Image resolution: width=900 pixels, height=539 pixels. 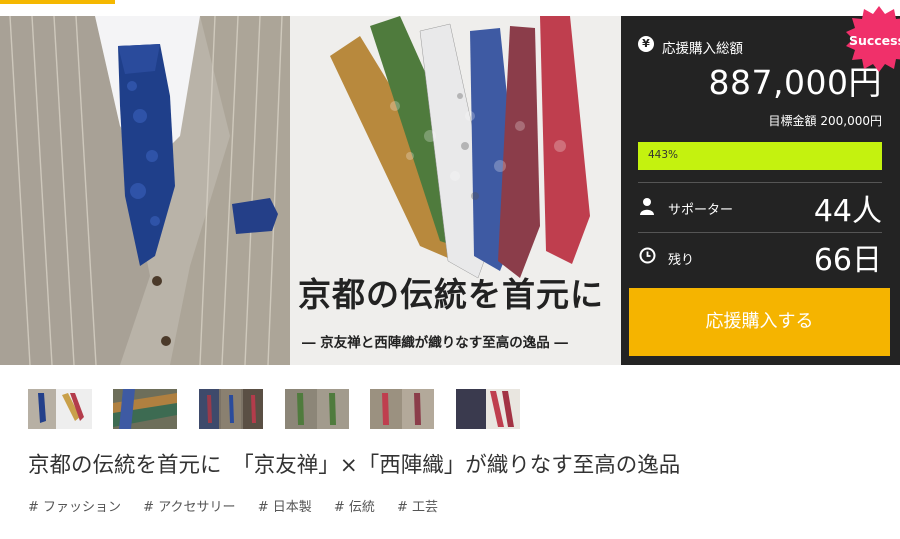 I want to click on support-purchase-button: 応援購入する, so click(x=759, y=322).